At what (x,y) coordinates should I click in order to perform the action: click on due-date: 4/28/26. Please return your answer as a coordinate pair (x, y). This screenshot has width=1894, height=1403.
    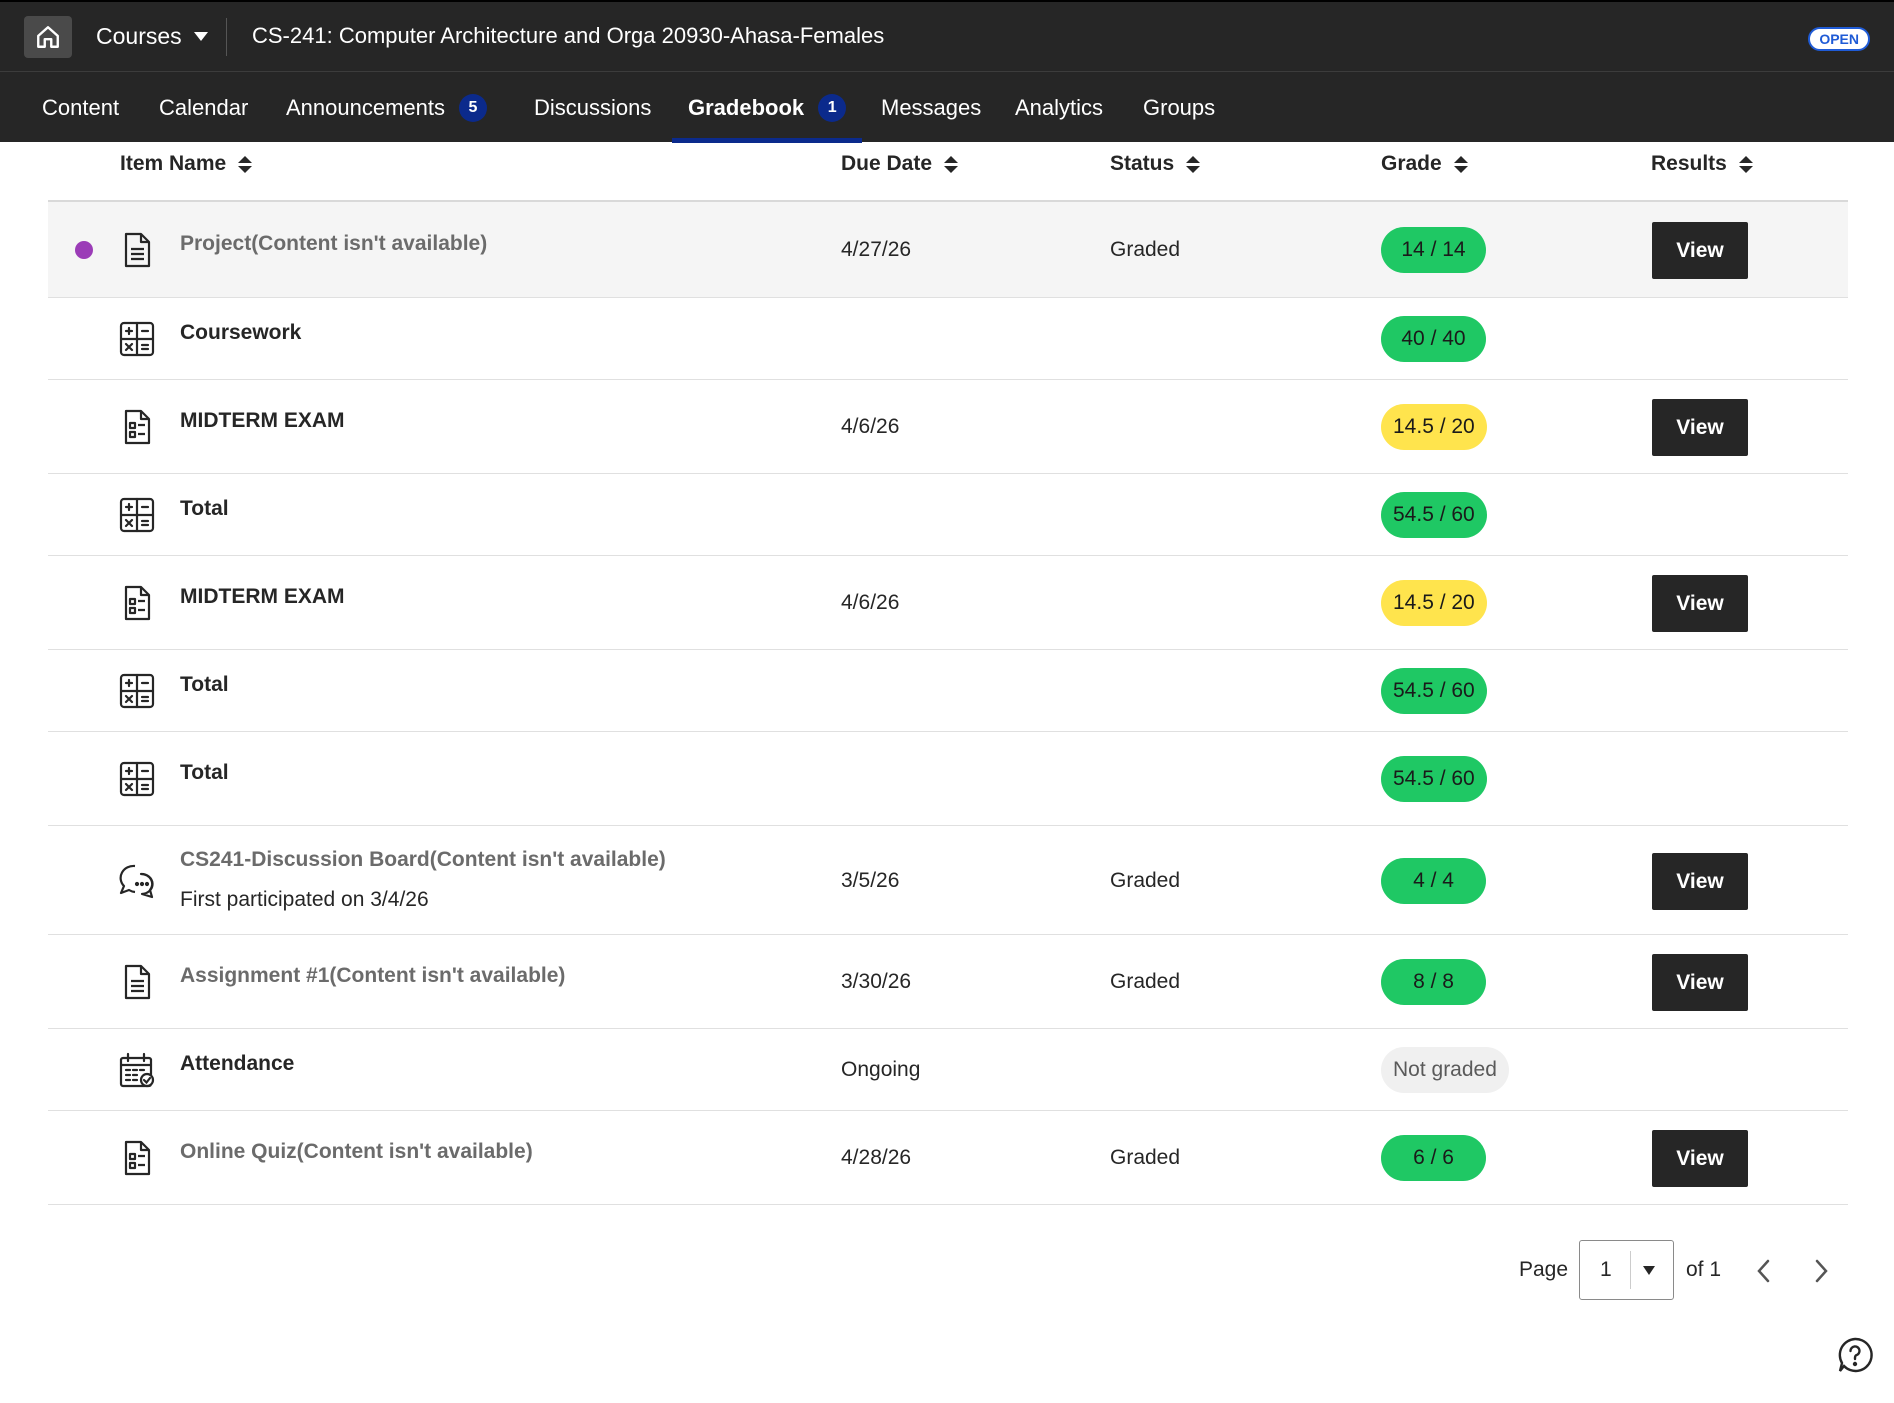
    Looking at the image, I should click on (876, 1157).